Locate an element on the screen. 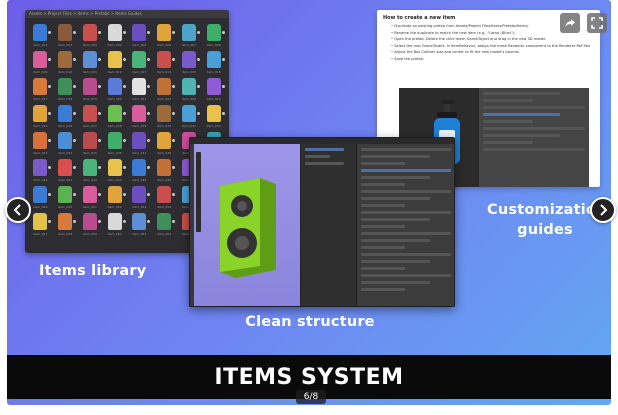 This screenshot has width=618, height=415. library-item: item_034 is located at coordinates (65, 143).